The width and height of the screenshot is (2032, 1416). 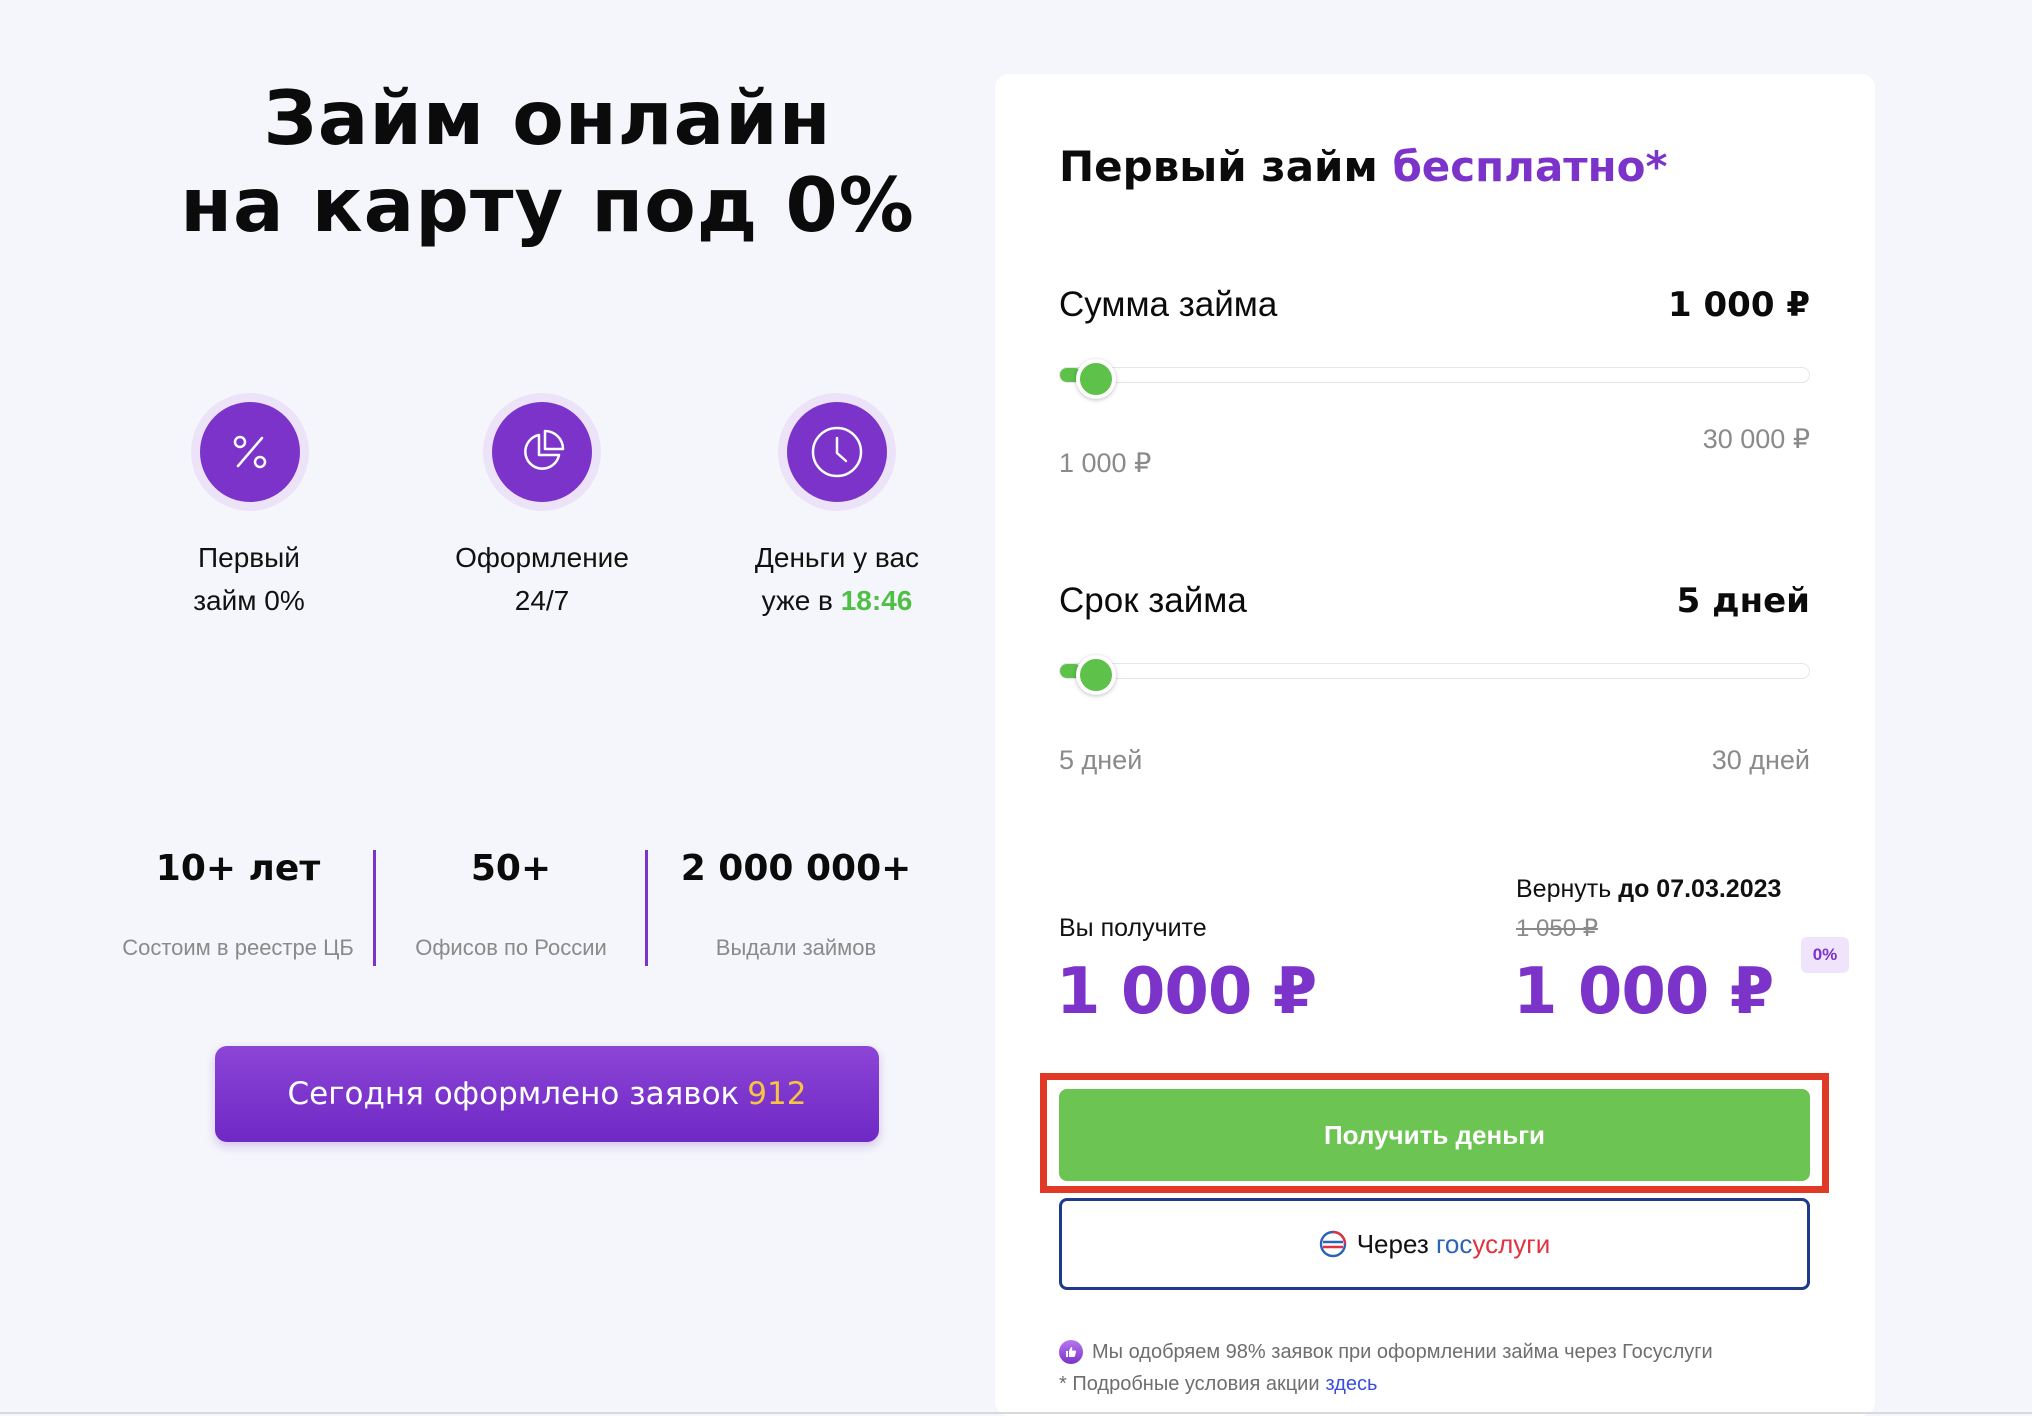 I want to click on stat-offices-value: 50+, so click(x=511, y=868).